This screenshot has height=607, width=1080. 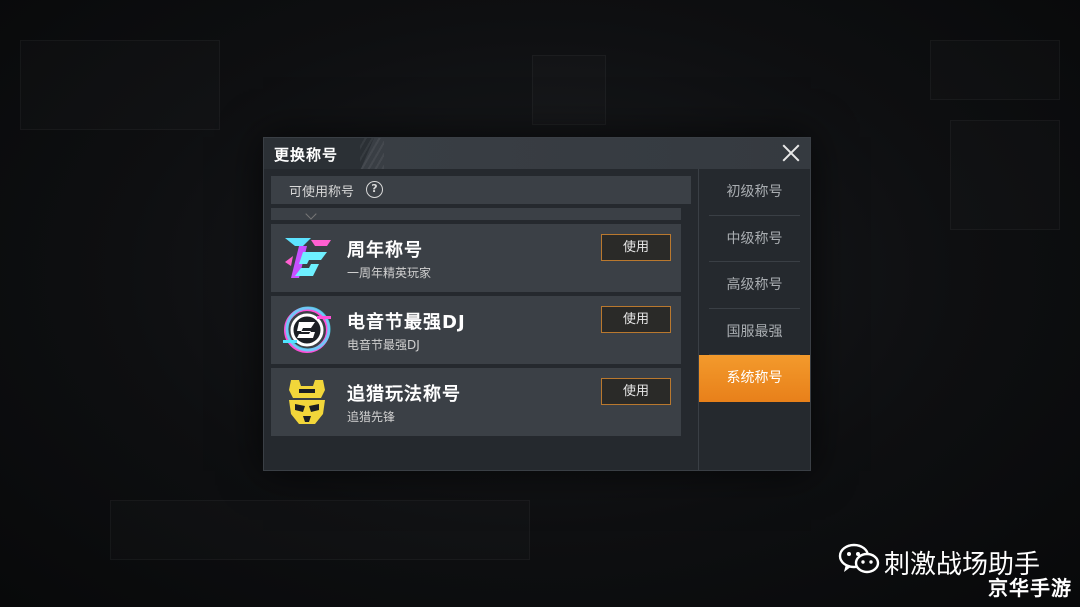 I want to click on title-description: 一周年精英玩家, so click(x=389, y=273).